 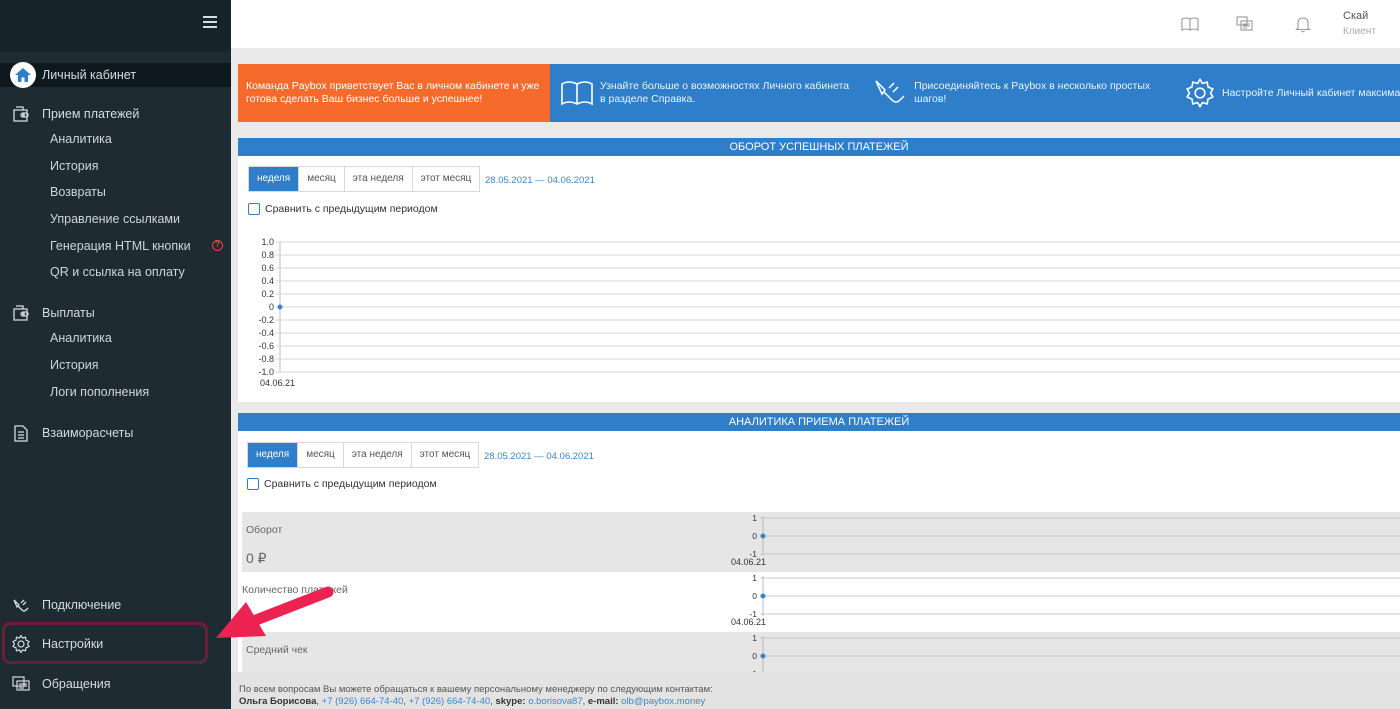 What do you see at coordinates (81, 139) in the screenshot?
I see `sidebar-item-payments-analytics: Аналитика` at bounding box center [81, 139].